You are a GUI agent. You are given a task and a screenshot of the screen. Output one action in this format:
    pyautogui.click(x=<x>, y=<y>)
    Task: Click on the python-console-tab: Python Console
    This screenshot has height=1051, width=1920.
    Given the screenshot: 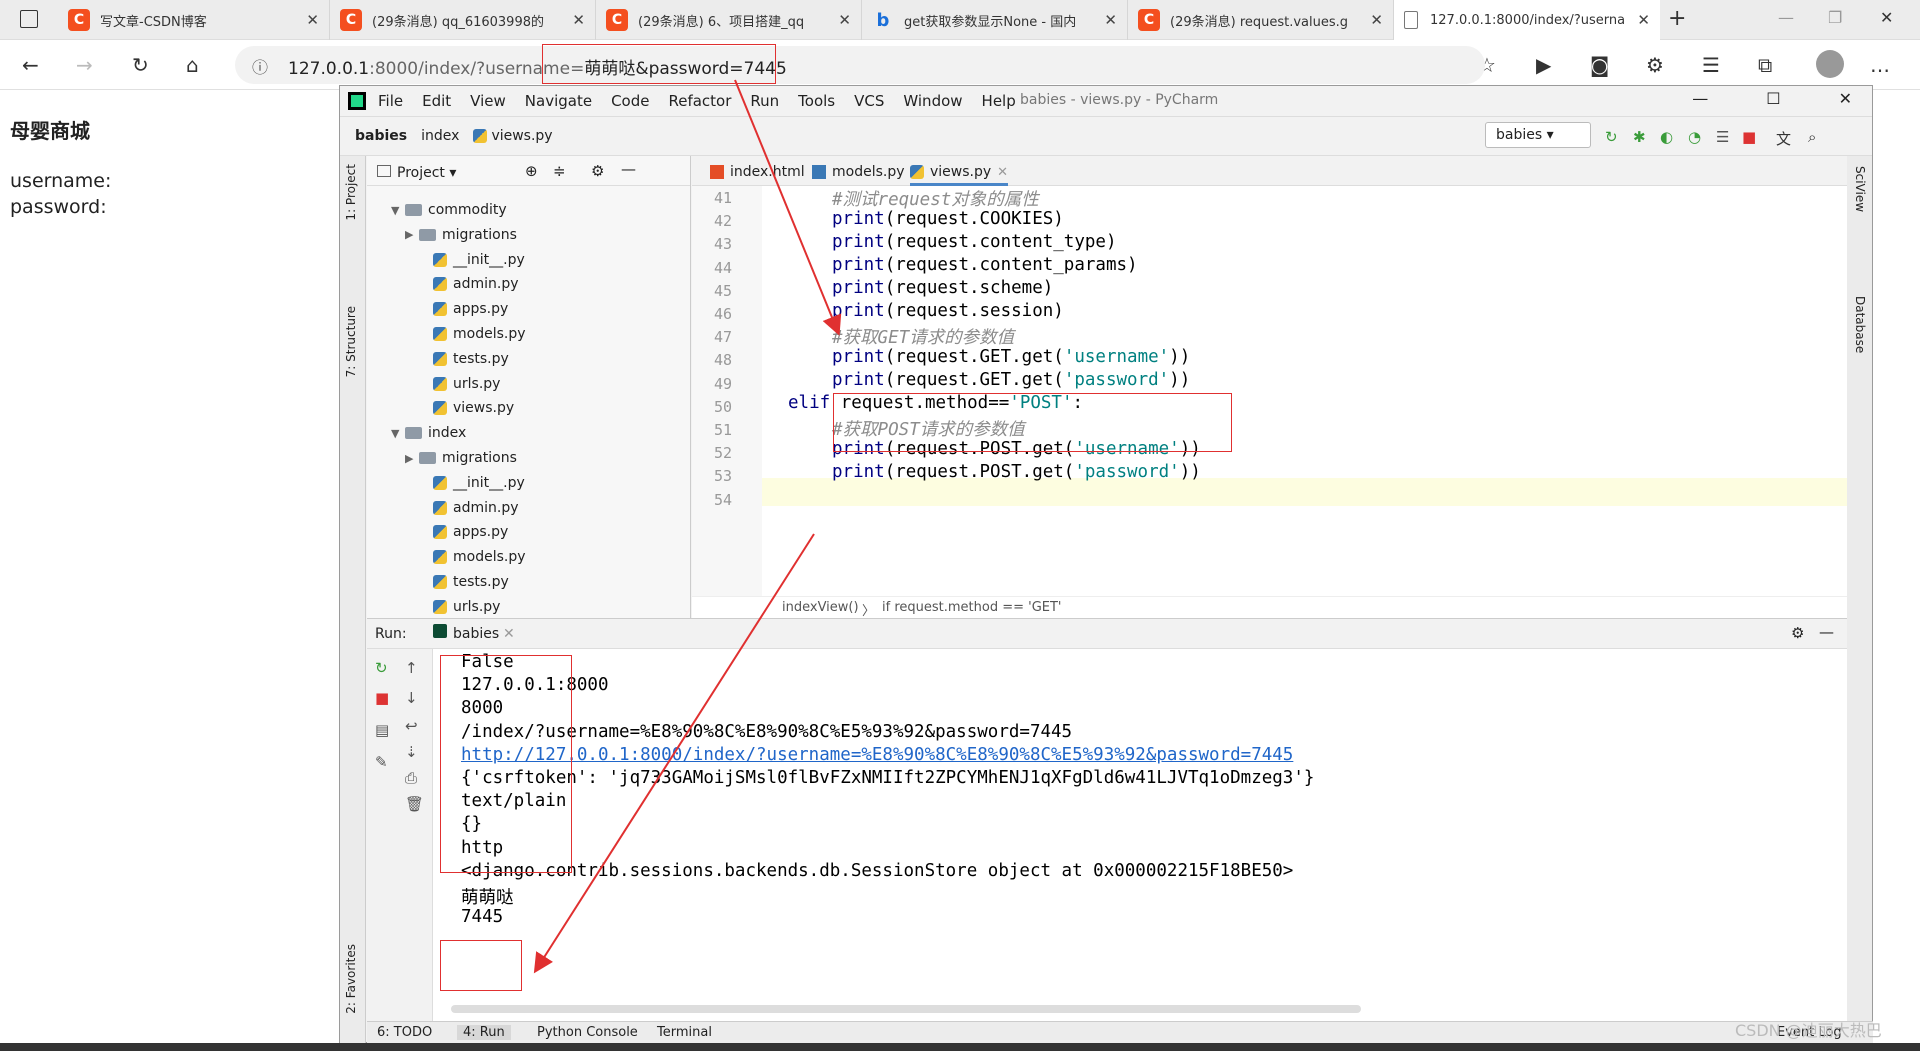 What is the action you would take?
    pyautogui.click(x=587, y=1032)
    